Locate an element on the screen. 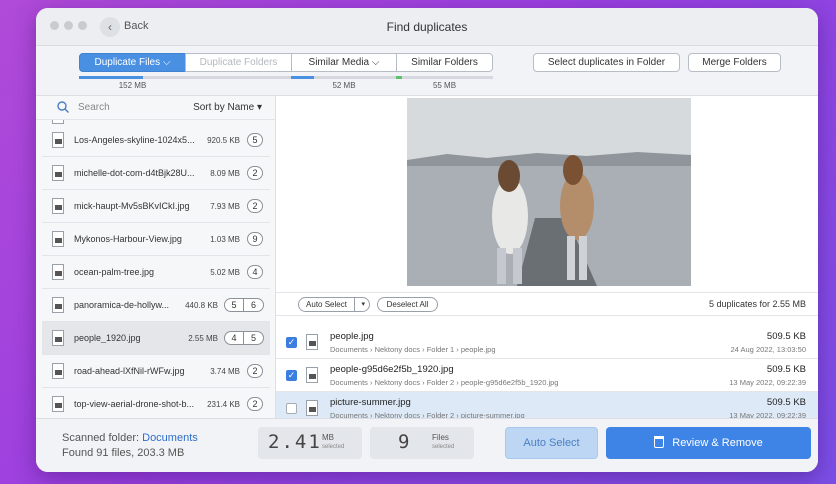 This screenshot has width=836, height=484. selected-size-value: 2.41 is located at coordinates (295, 442).